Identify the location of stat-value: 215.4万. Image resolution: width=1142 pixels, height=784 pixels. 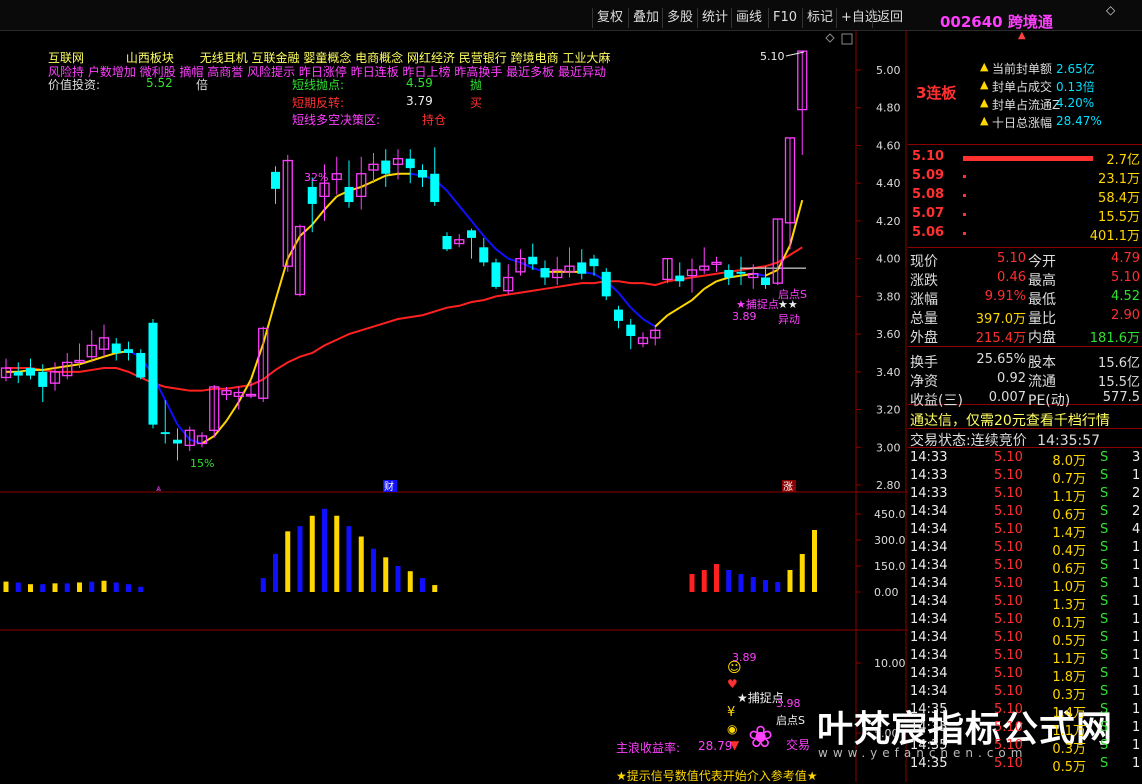
(1000, 338).